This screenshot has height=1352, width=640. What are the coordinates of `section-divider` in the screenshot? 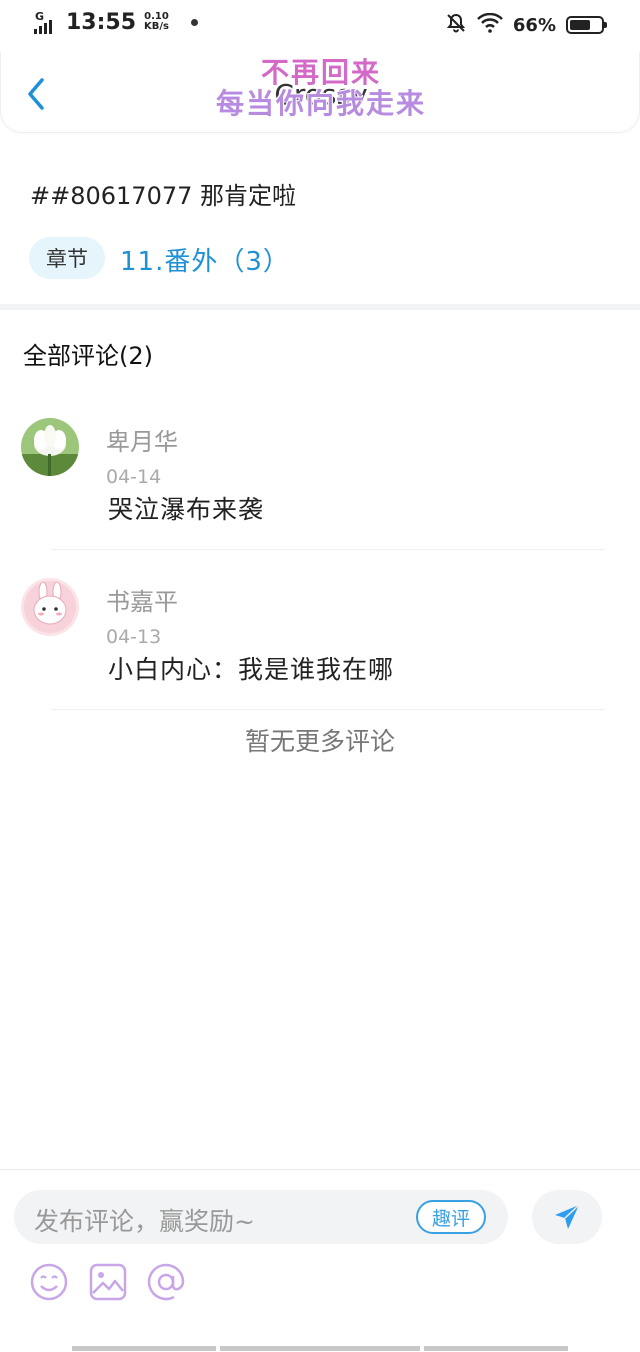 It's located at (320, 307).